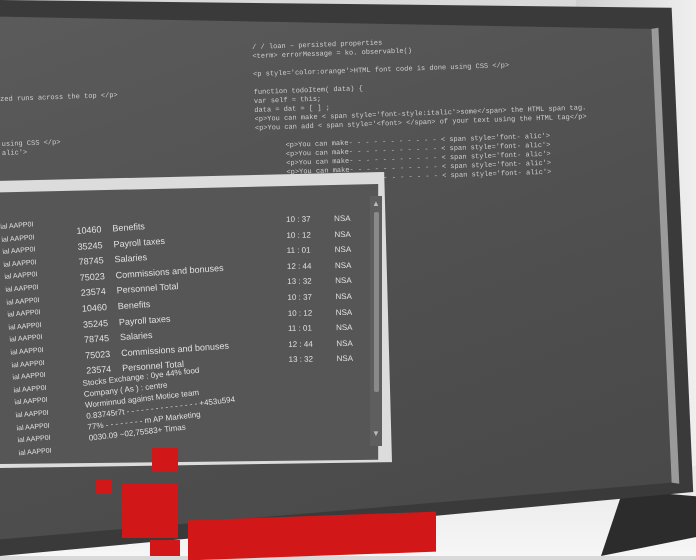  I want to click on ledger-label: Personnel Total, so click(147, 288).